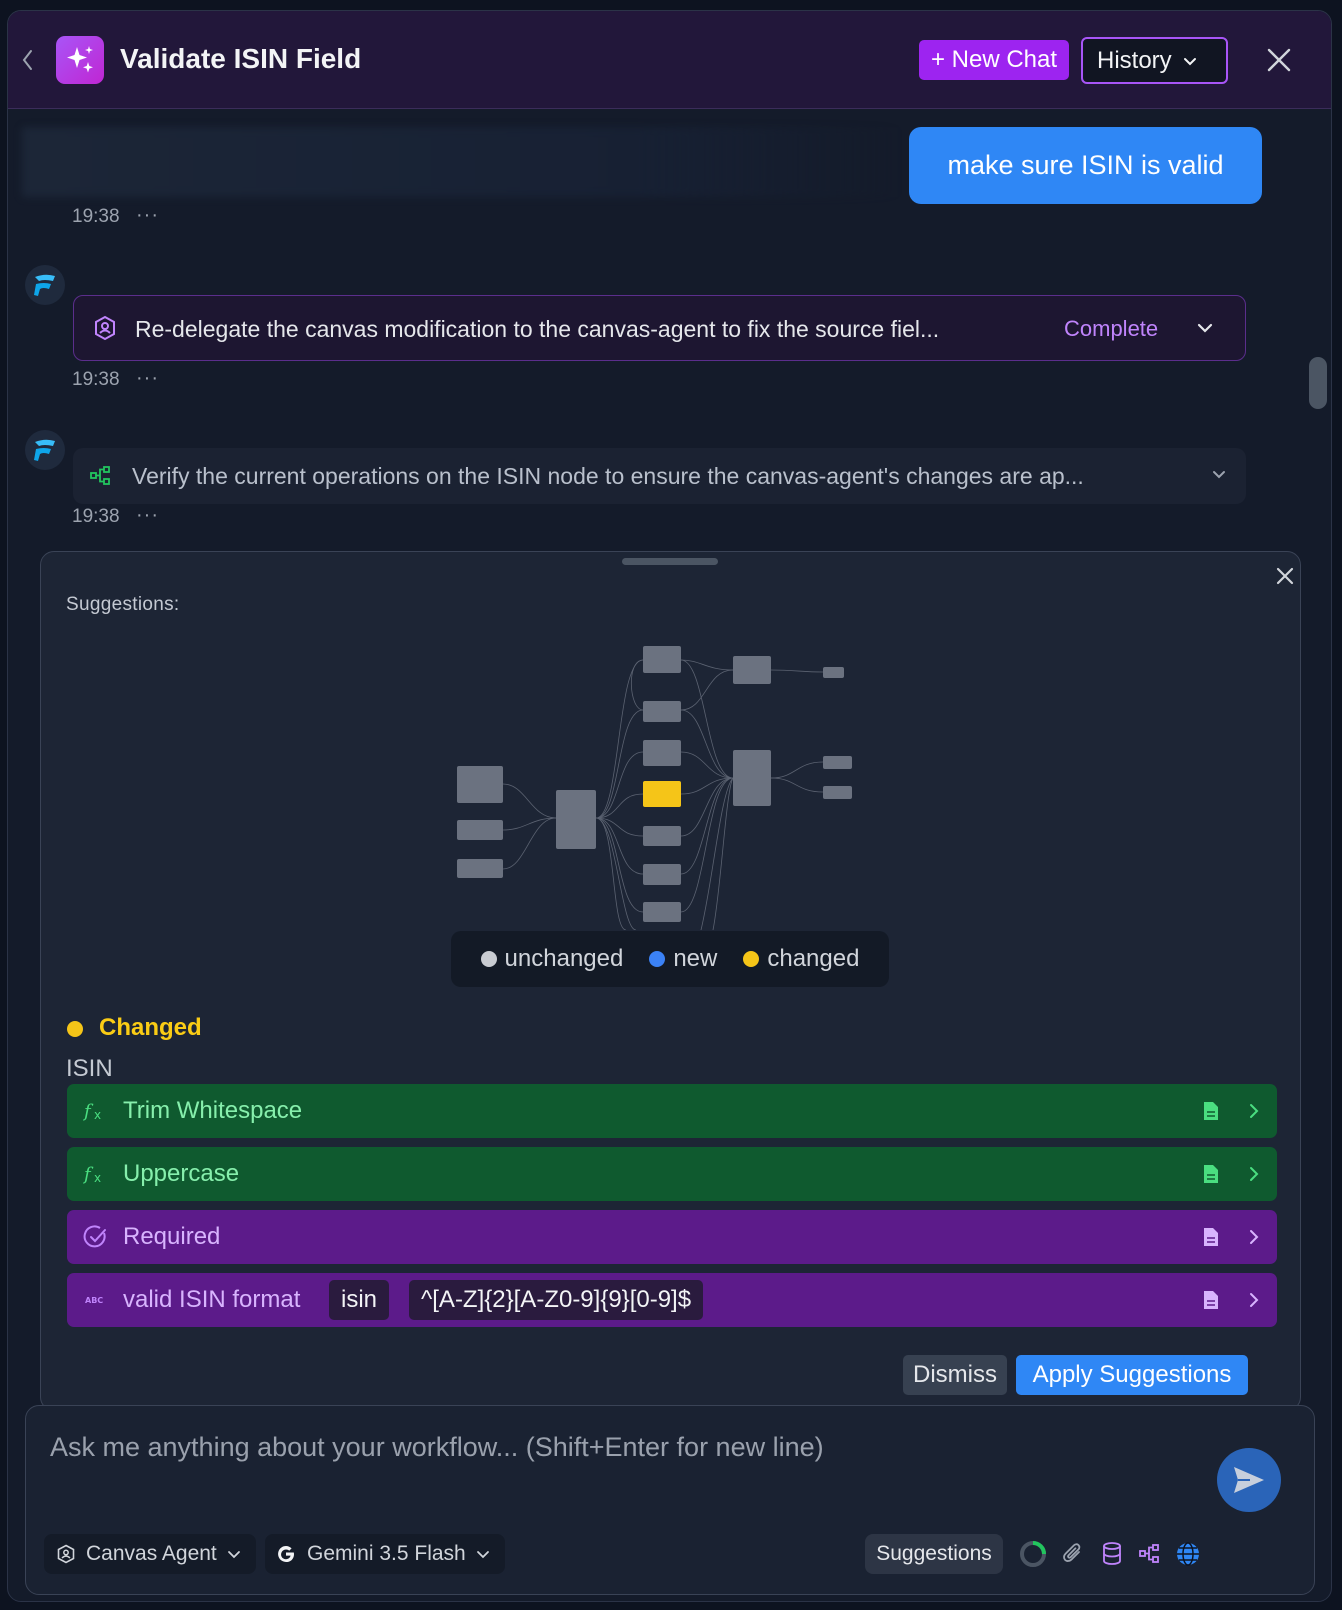  What do you see at coordinates (75, 1029) in the screenshot?
I see `changed-status-dot` at bounding box center [75, 1029].